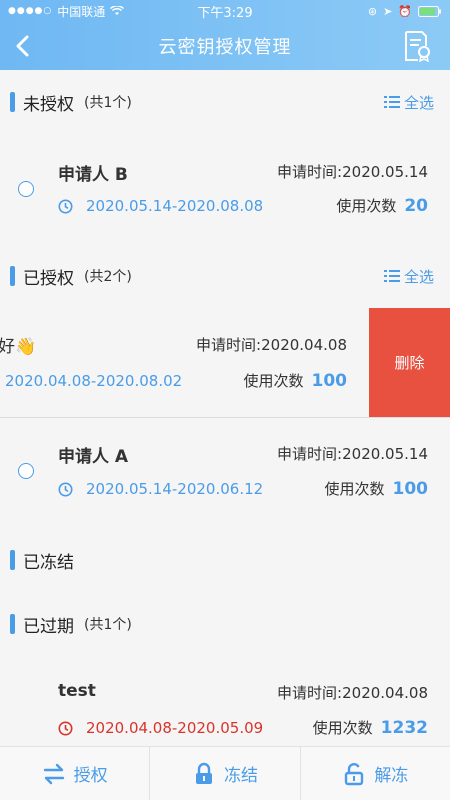 This screenshot has height=800, width=450. I want to click on authorize-button: 授权, so click(75, 773).